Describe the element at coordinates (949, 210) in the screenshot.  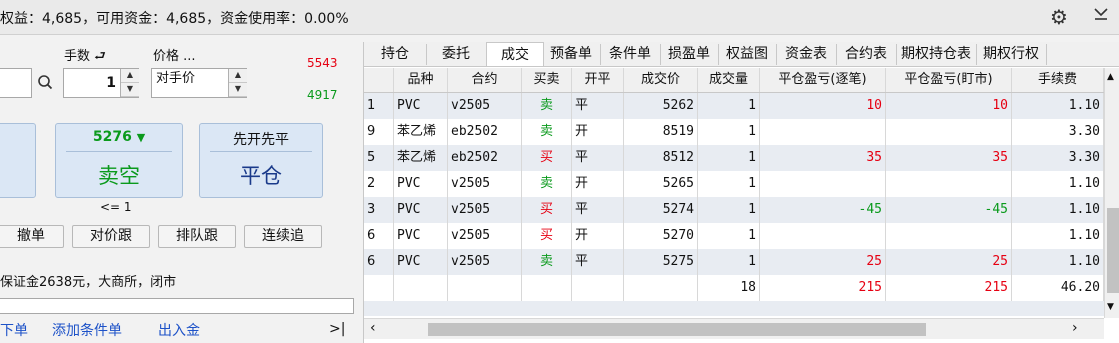
I see `cell-pnl_mtm: -45` at that location.